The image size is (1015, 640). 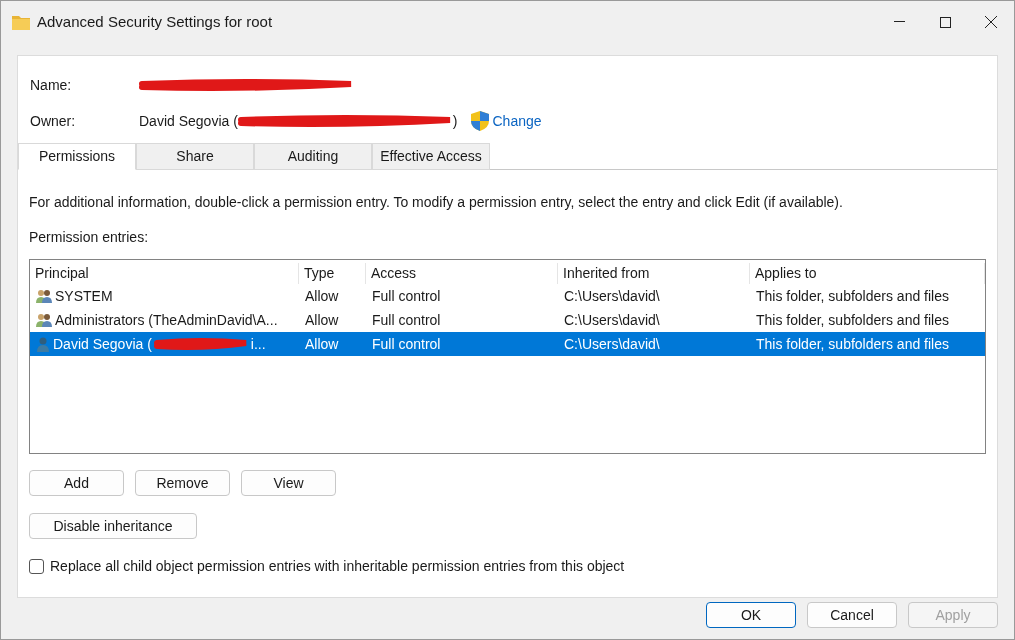 What do you see at coordinates (654, 273) in the screenshot?
I see `column-header: Inherited from` at bounding box center [654, 273].